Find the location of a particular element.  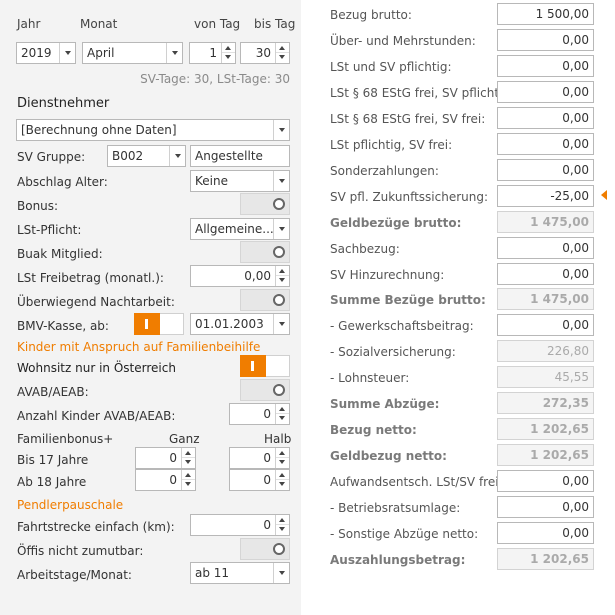

night-work-toggle is located at coordinates (265, 300).